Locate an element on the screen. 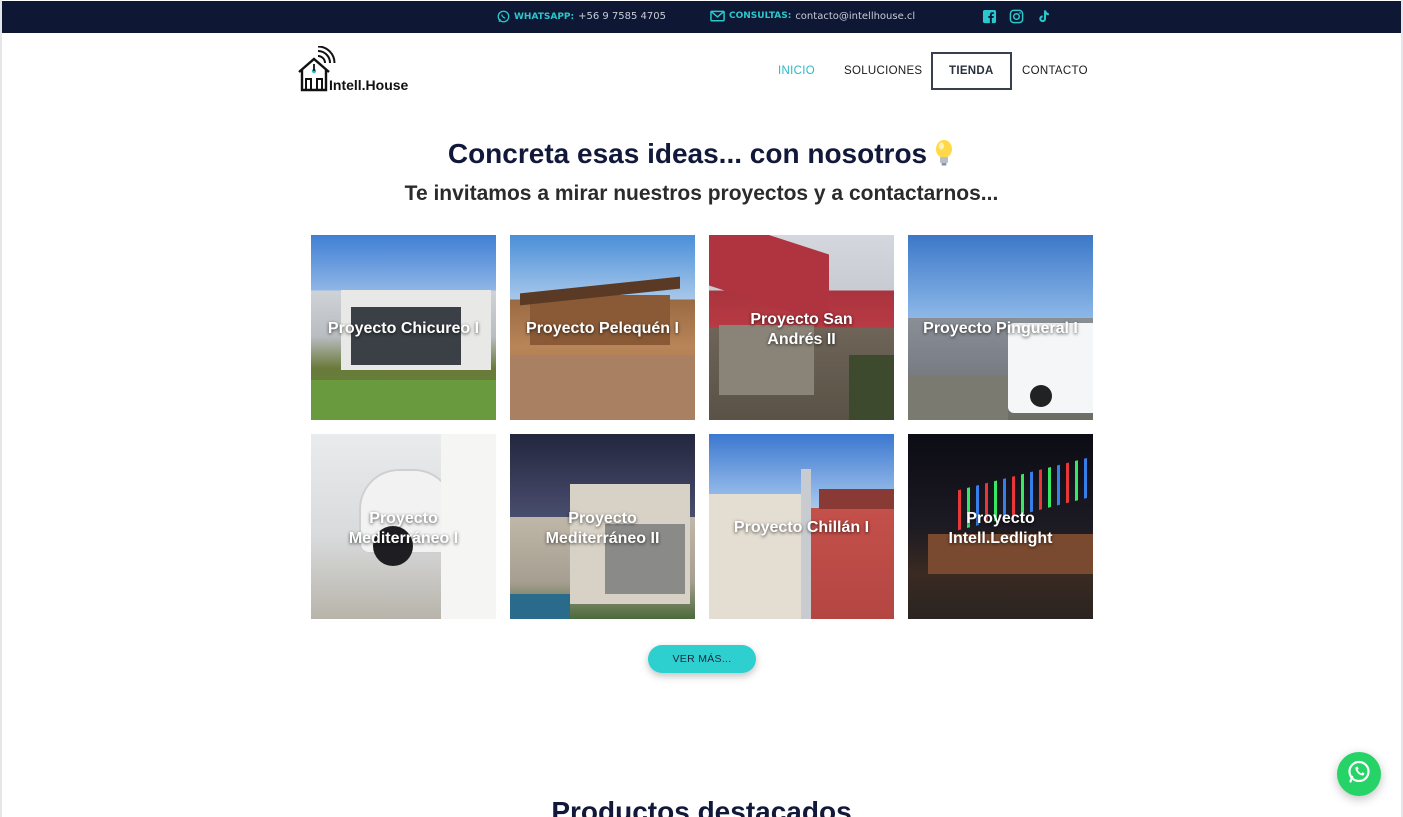 The height and width of the screenshot is (817, 1403). whatsapp-float-button is located at coordinates (1359, 774).